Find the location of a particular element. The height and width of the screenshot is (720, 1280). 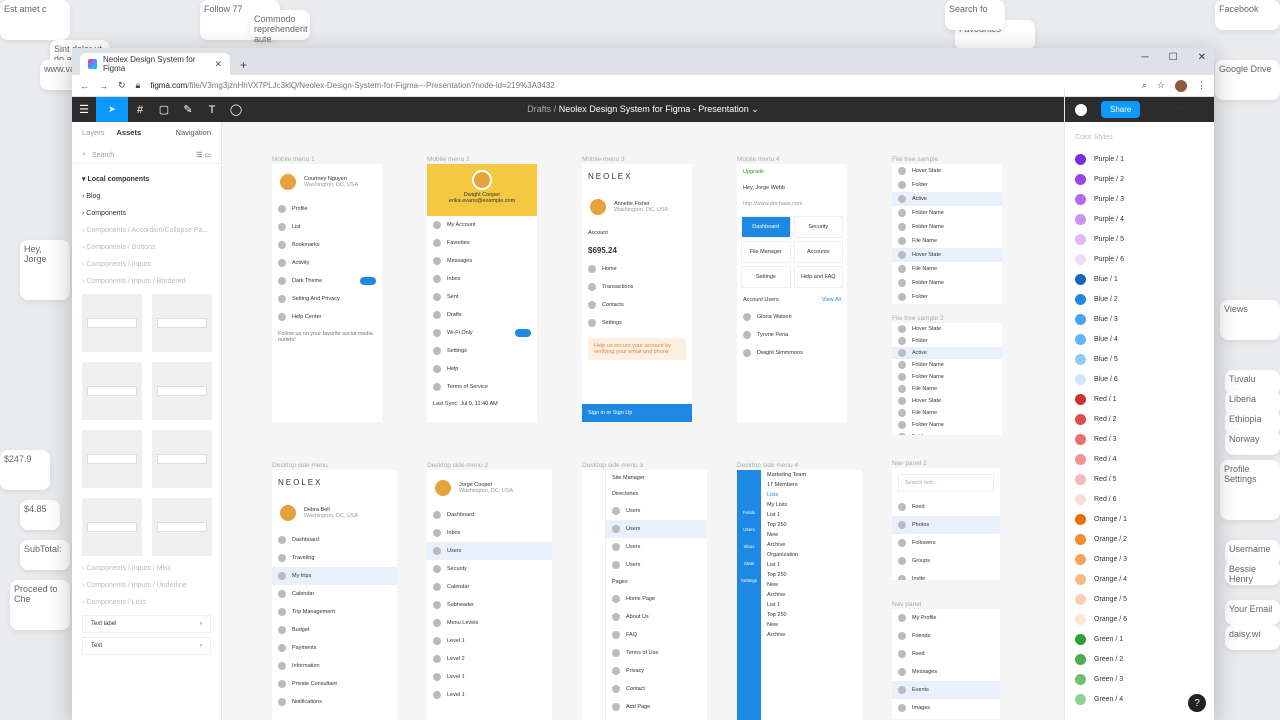

color-style-item: Red / 2 is located at coordinates (1139, 419).